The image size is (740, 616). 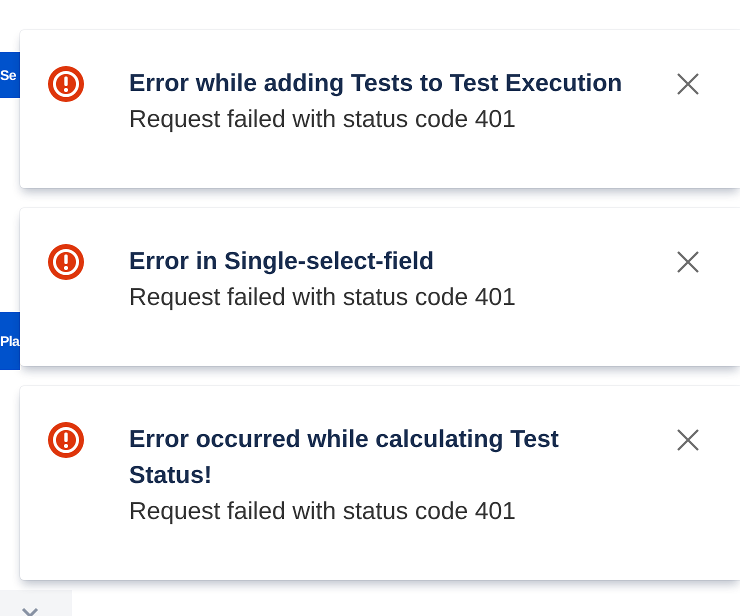 What do you see at coordinates (344, 458) in the screenshot?
I see `flag-title: Error occurred while calculating Test Status!` at bounding box center [344, 458].